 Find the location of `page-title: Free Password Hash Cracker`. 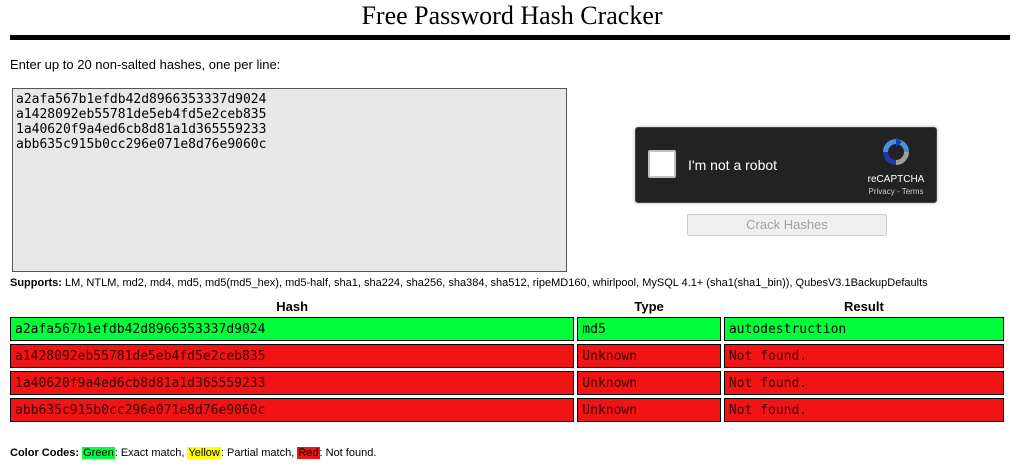

page-title: Free Password Hash Cracker is located at coordinates (512, 15).